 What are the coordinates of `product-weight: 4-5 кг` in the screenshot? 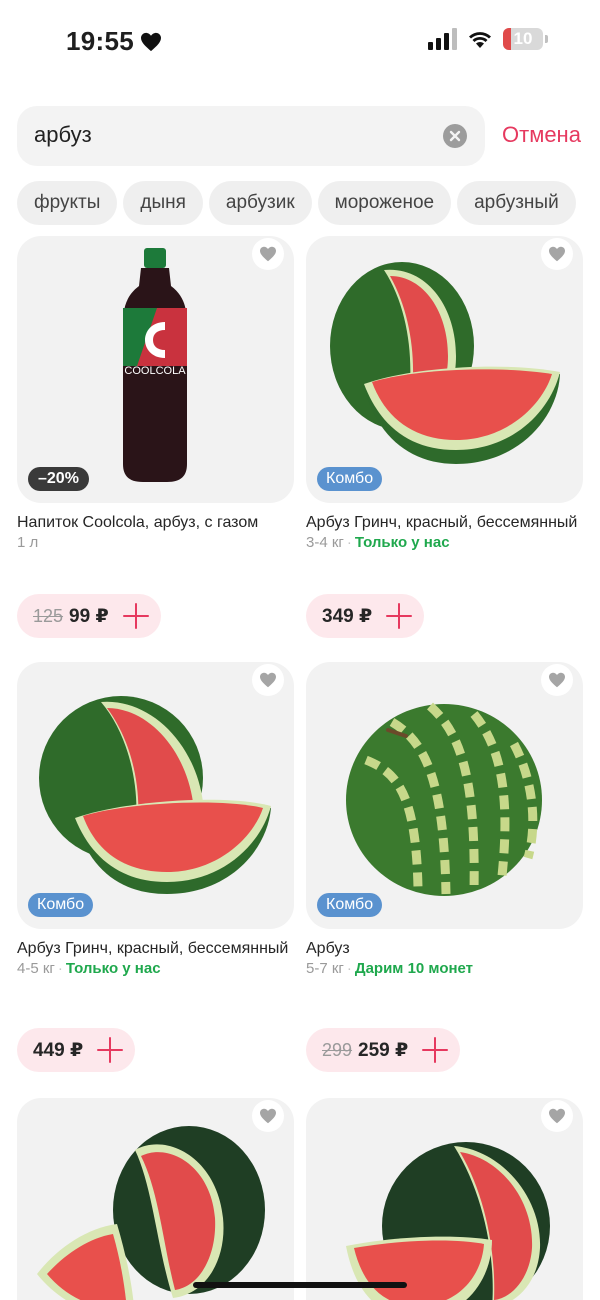 It's located at (36, 968).